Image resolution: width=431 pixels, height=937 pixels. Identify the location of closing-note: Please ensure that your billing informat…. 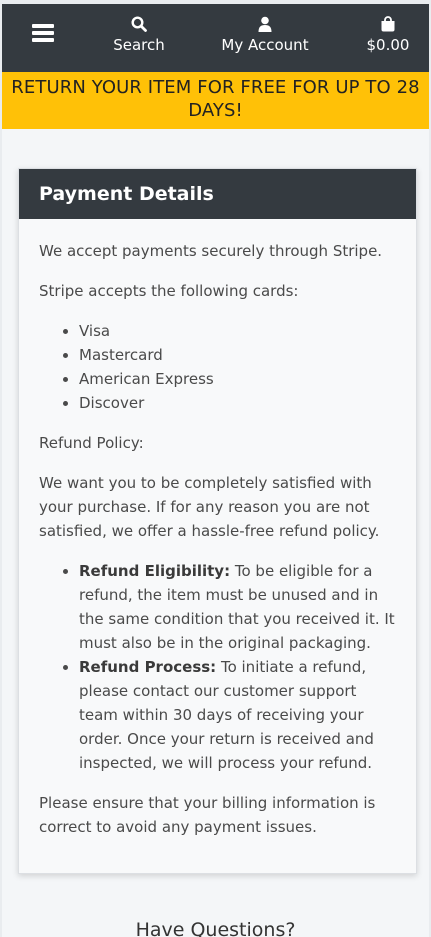
(207, 815).